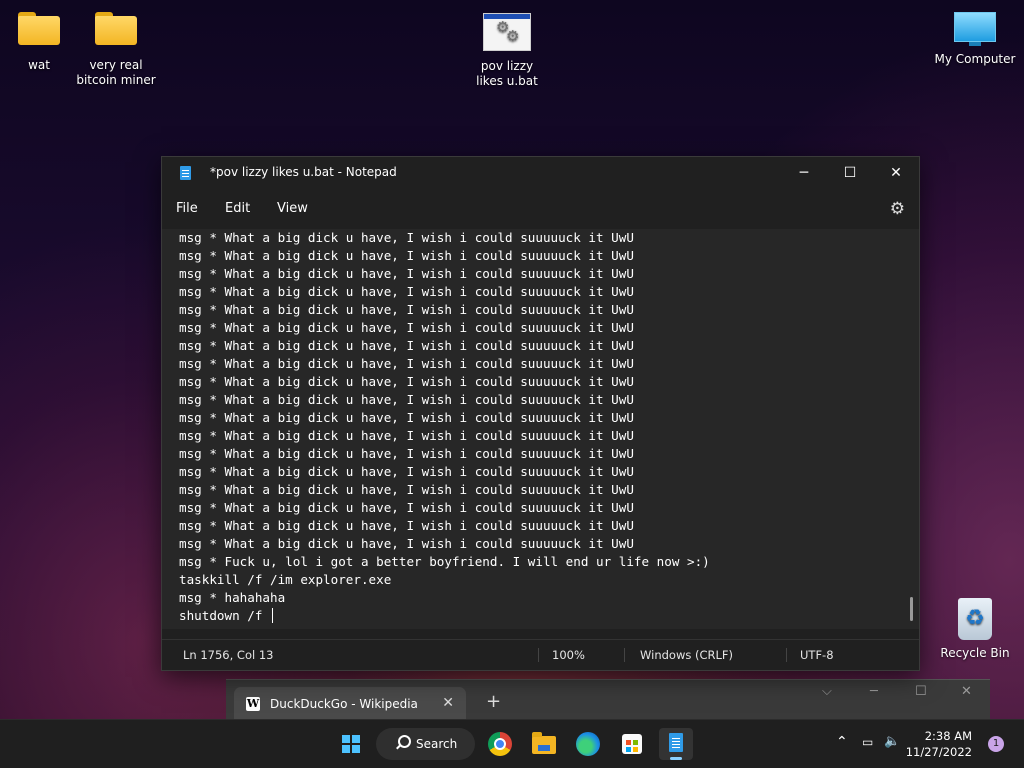 This screenshot has width=1024, height=768. I want to click on edge-icon, so click(588, 744).